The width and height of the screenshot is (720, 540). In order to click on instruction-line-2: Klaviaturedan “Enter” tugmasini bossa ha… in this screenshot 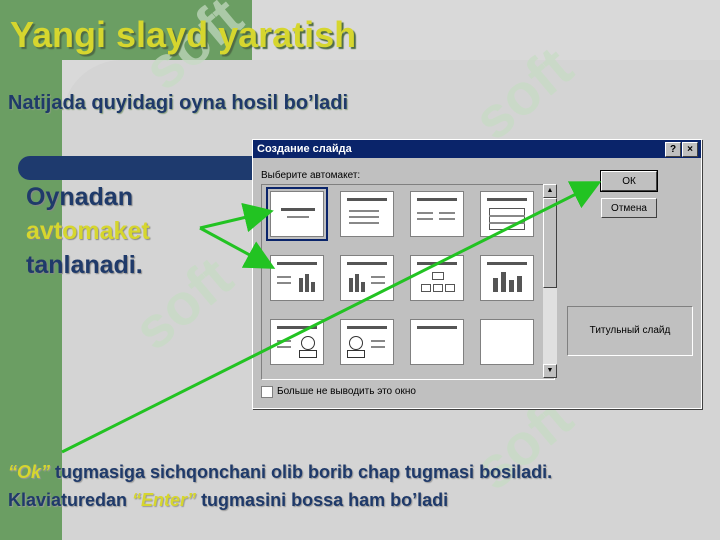, I will do `click(280, 500)`.